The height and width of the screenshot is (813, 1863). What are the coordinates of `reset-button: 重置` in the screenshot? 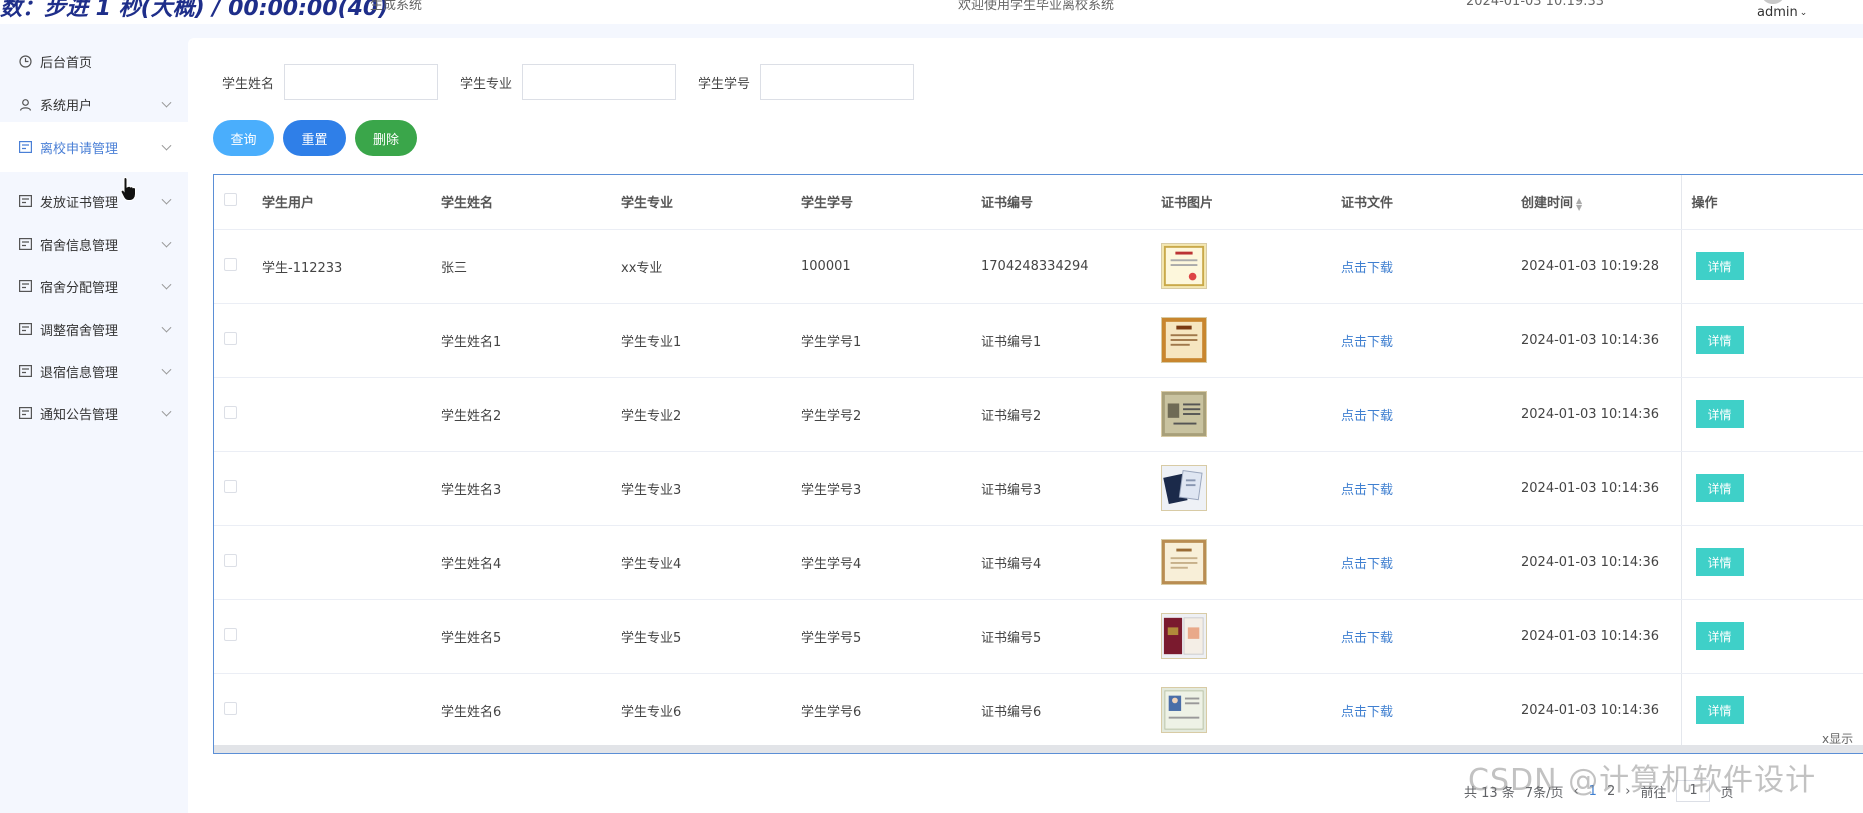 It's located at (314, 138).